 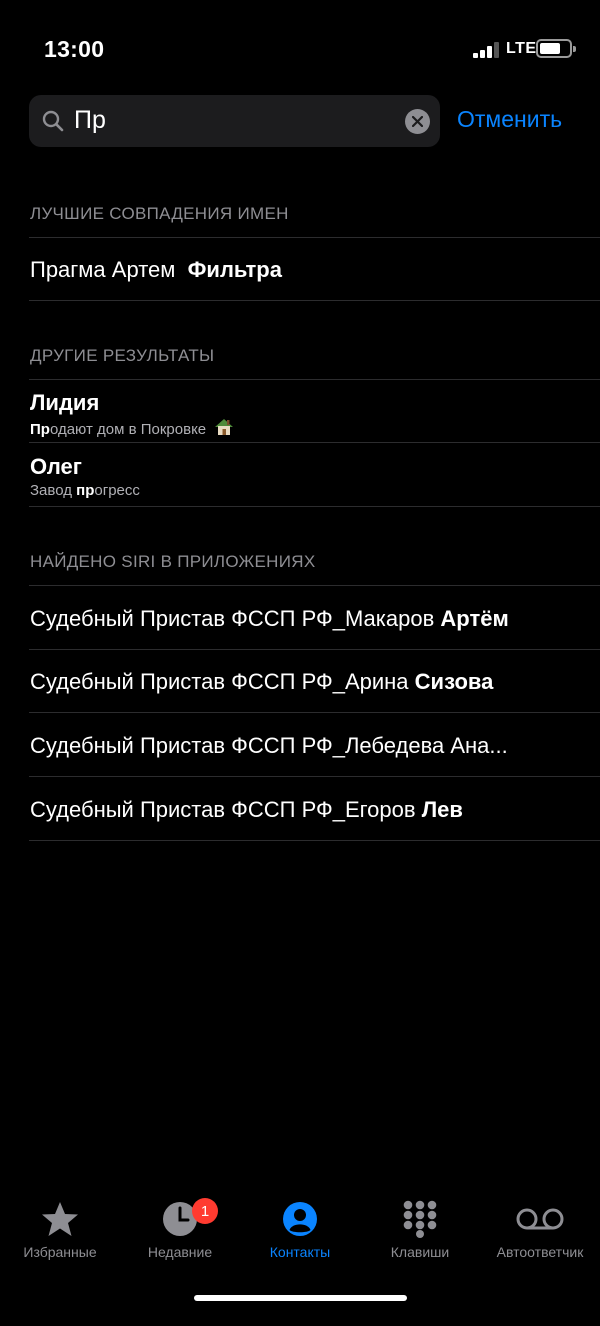 What do you see at coordinates (234, 121) in the screenshot?
I see `search-field: Пр` at bounding box center [234, 121].